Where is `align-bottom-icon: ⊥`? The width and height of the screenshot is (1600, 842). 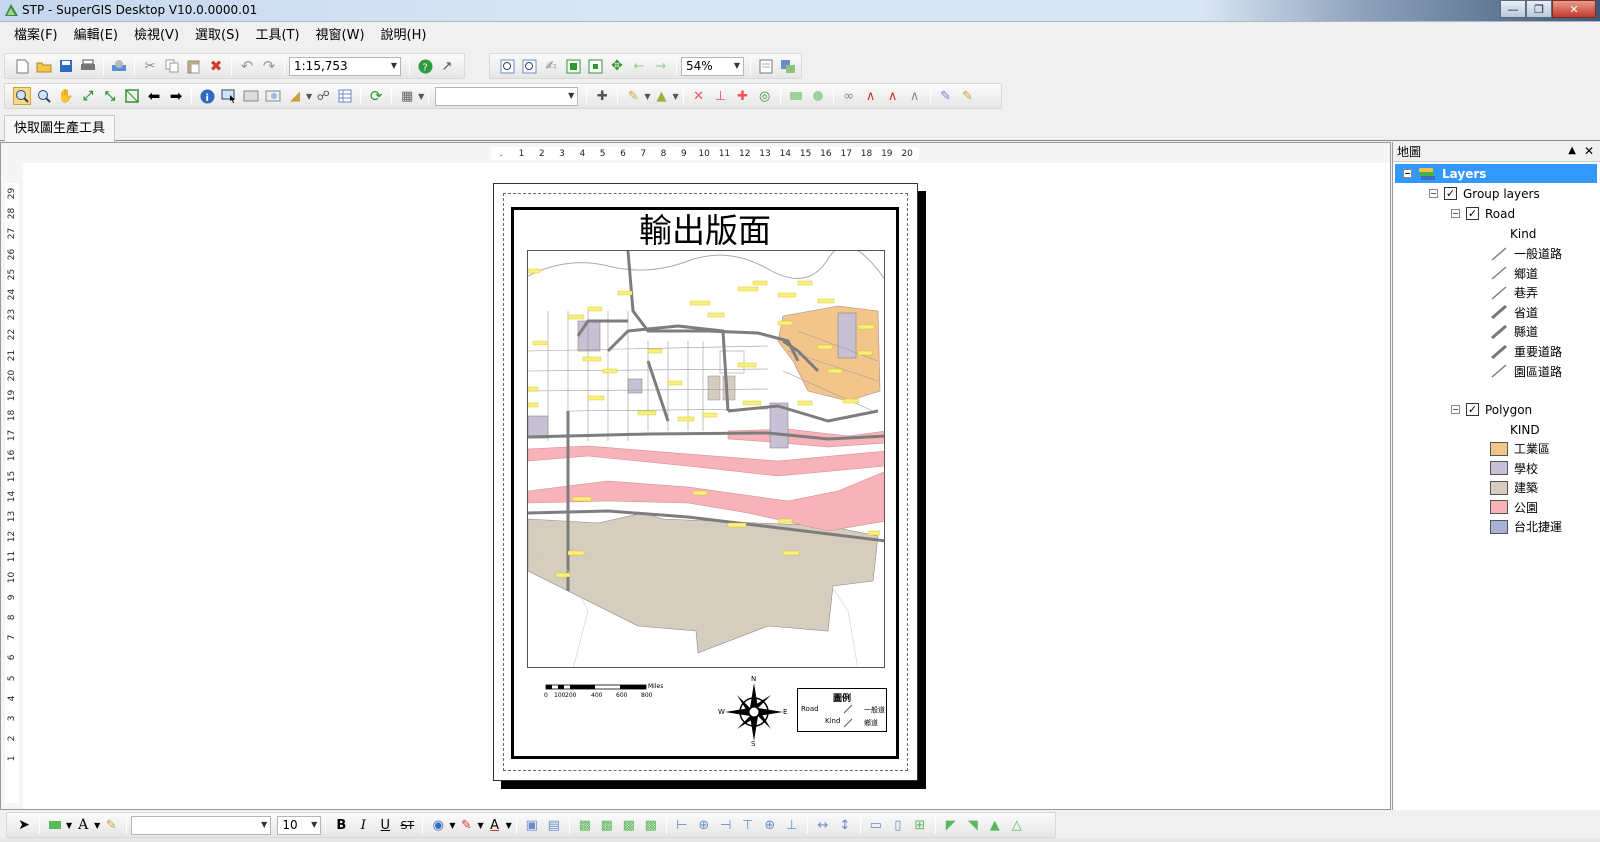
align-bottom-icon: ⊥ is located at coordinates (792, 825).